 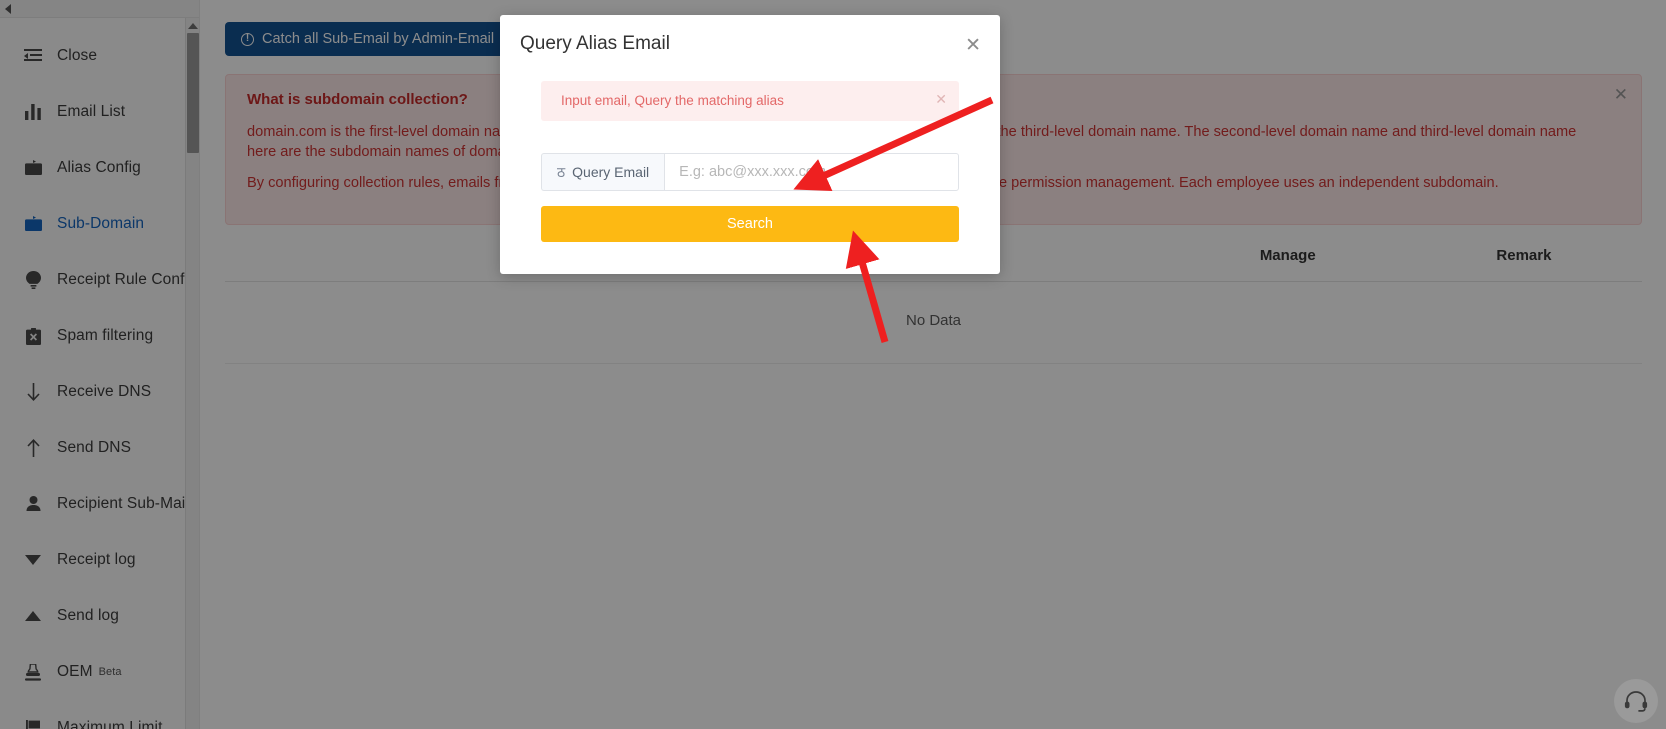 I want to click on modal-header: Query Alias Email ✕, so click(x=750, y=35).